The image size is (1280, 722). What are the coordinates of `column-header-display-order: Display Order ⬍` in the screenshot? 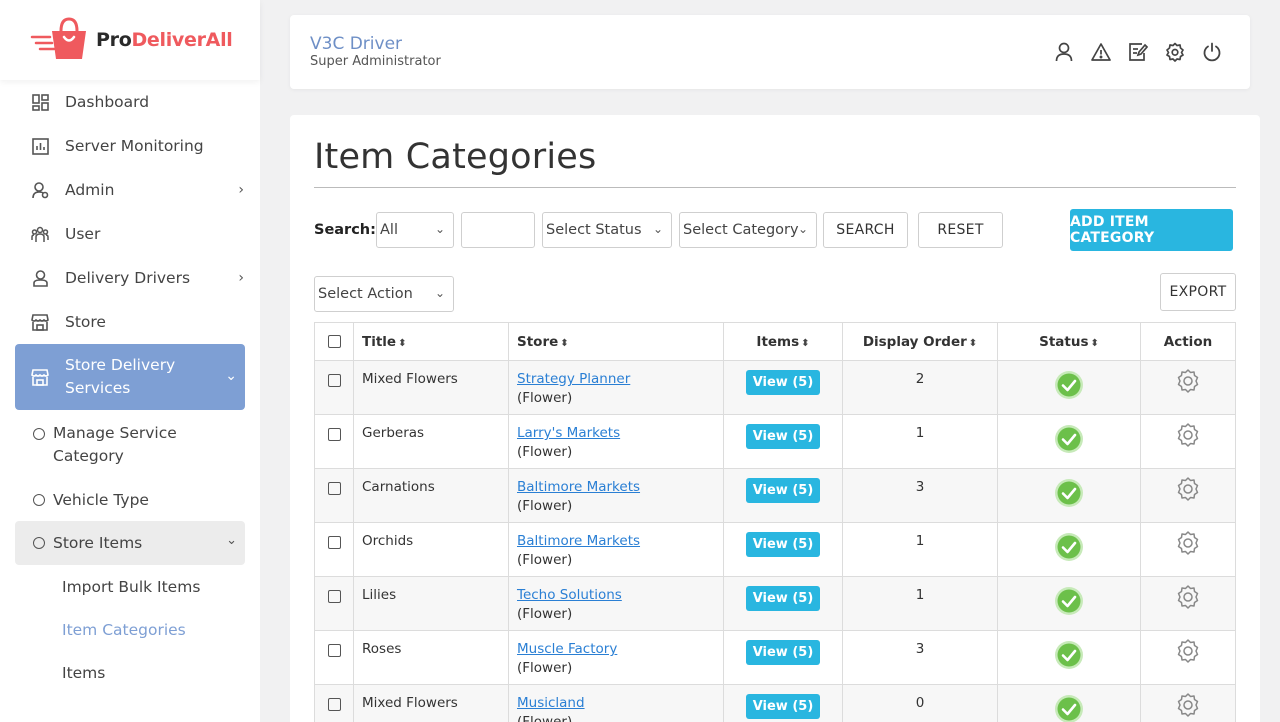 It's located at (920, 341).